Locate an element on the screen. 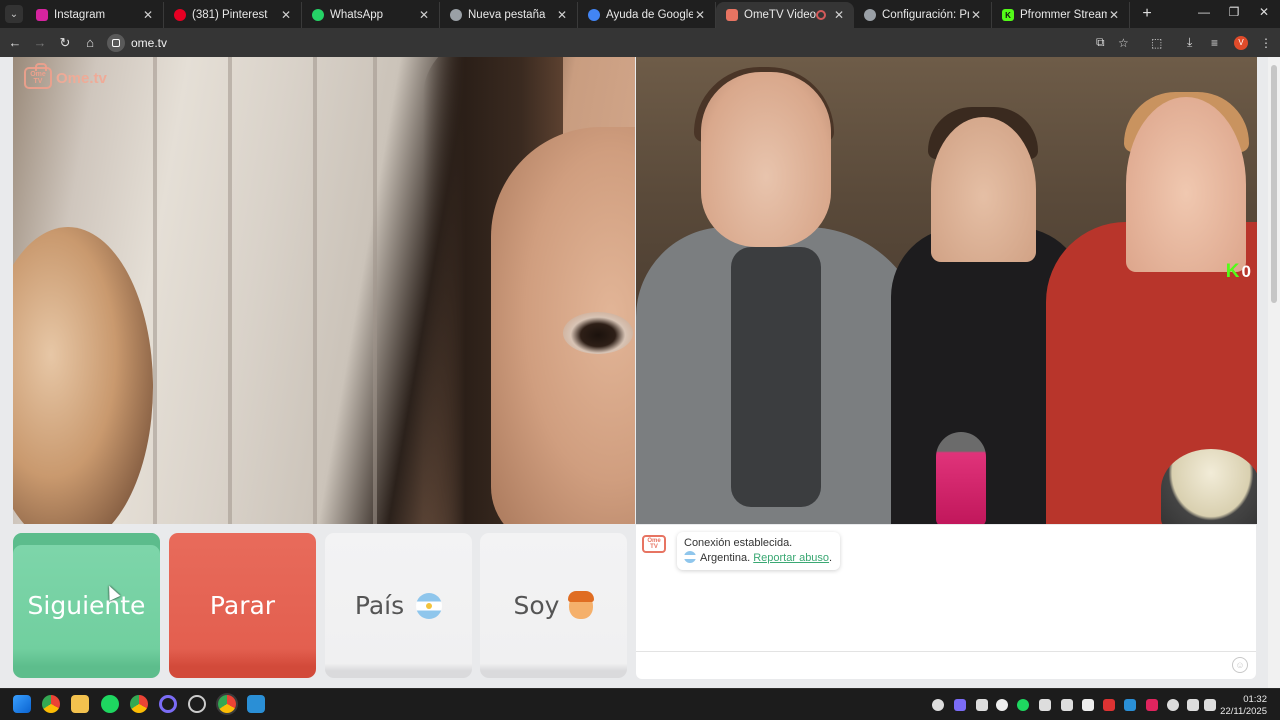 This screenshot has height=720, width=1280. volume-icon is located at coordinates (1210, 705).